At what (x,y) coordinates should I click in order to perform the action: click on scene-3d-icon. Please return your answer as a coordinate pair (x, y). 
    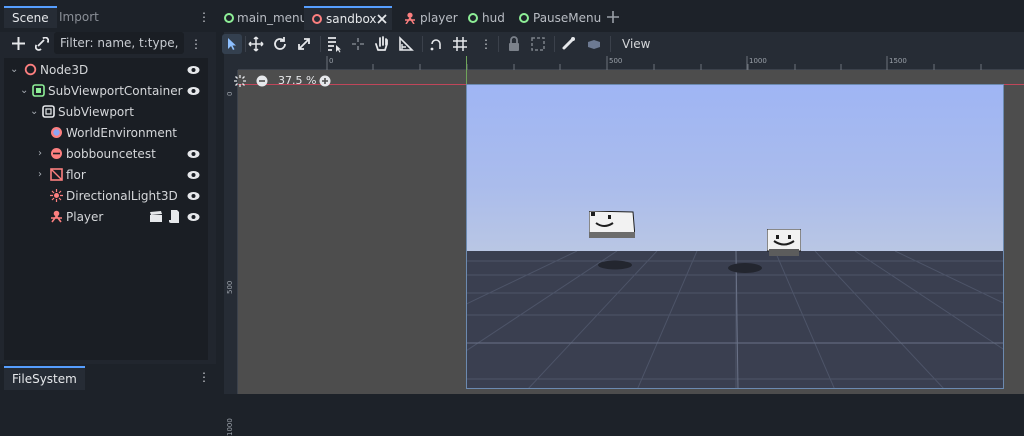
    Looking at the image, I should click on (317, 19).